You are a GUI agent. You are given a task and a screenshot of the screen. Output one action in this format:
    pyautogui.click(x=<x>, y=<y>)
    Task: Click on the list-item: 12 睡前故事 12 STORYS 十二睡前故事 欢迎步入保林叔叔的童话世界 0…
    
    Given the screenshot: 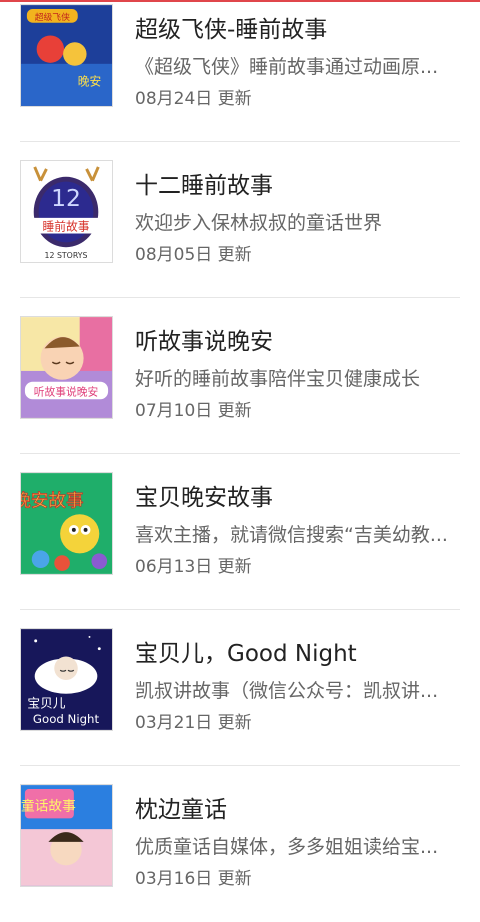 What is the action you would take?
    pyautogui.click(x=240, y=229)
    